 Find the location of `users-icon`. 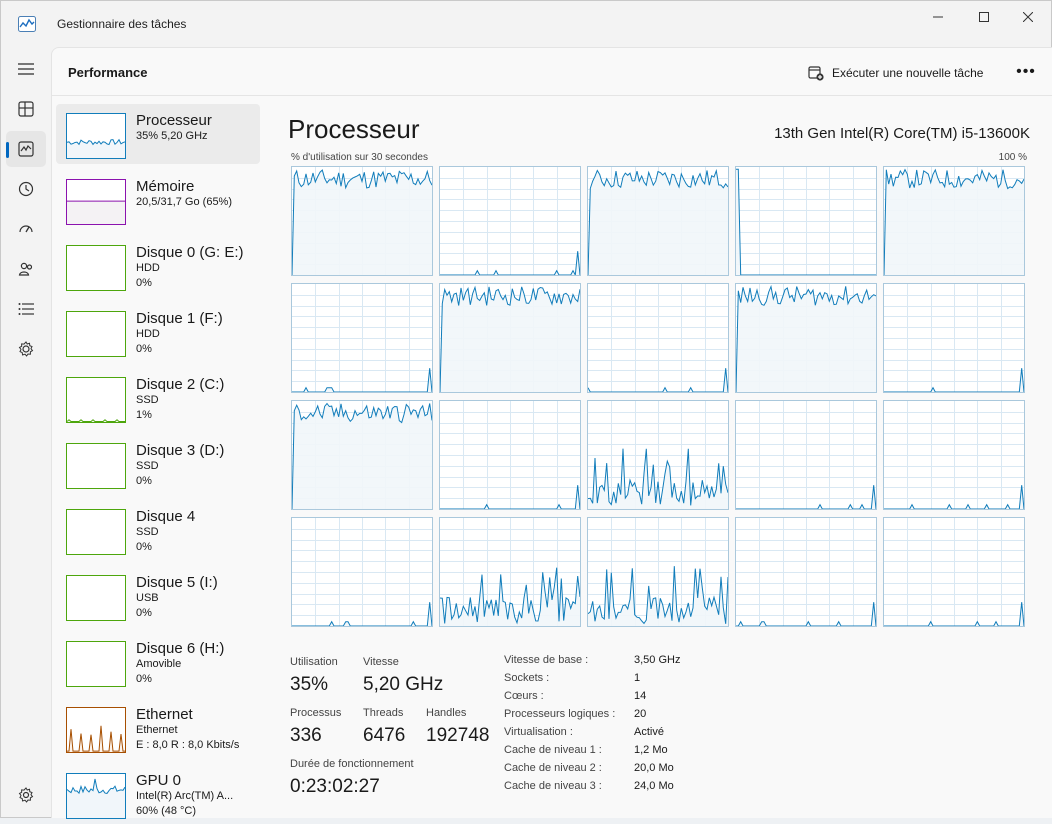

users-icon is located at coordinates (25, 269).